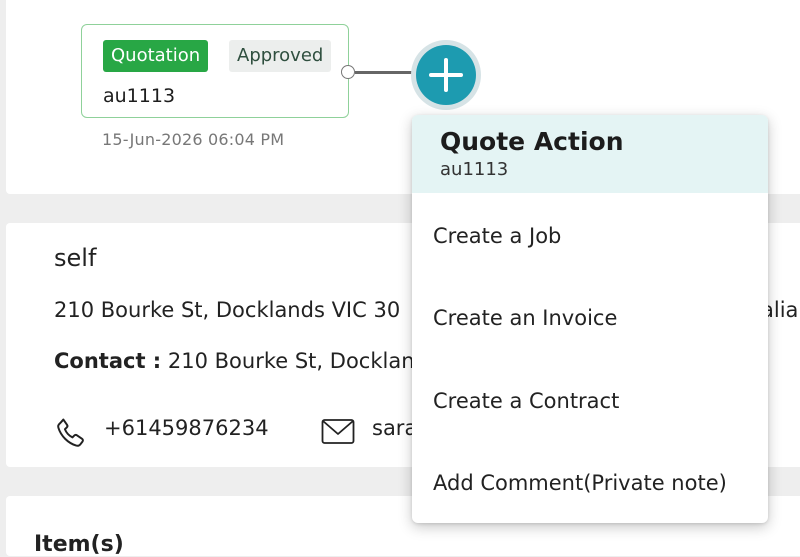 The image size is (800, 557). I want to click on phone-icon, so click(71, 435).